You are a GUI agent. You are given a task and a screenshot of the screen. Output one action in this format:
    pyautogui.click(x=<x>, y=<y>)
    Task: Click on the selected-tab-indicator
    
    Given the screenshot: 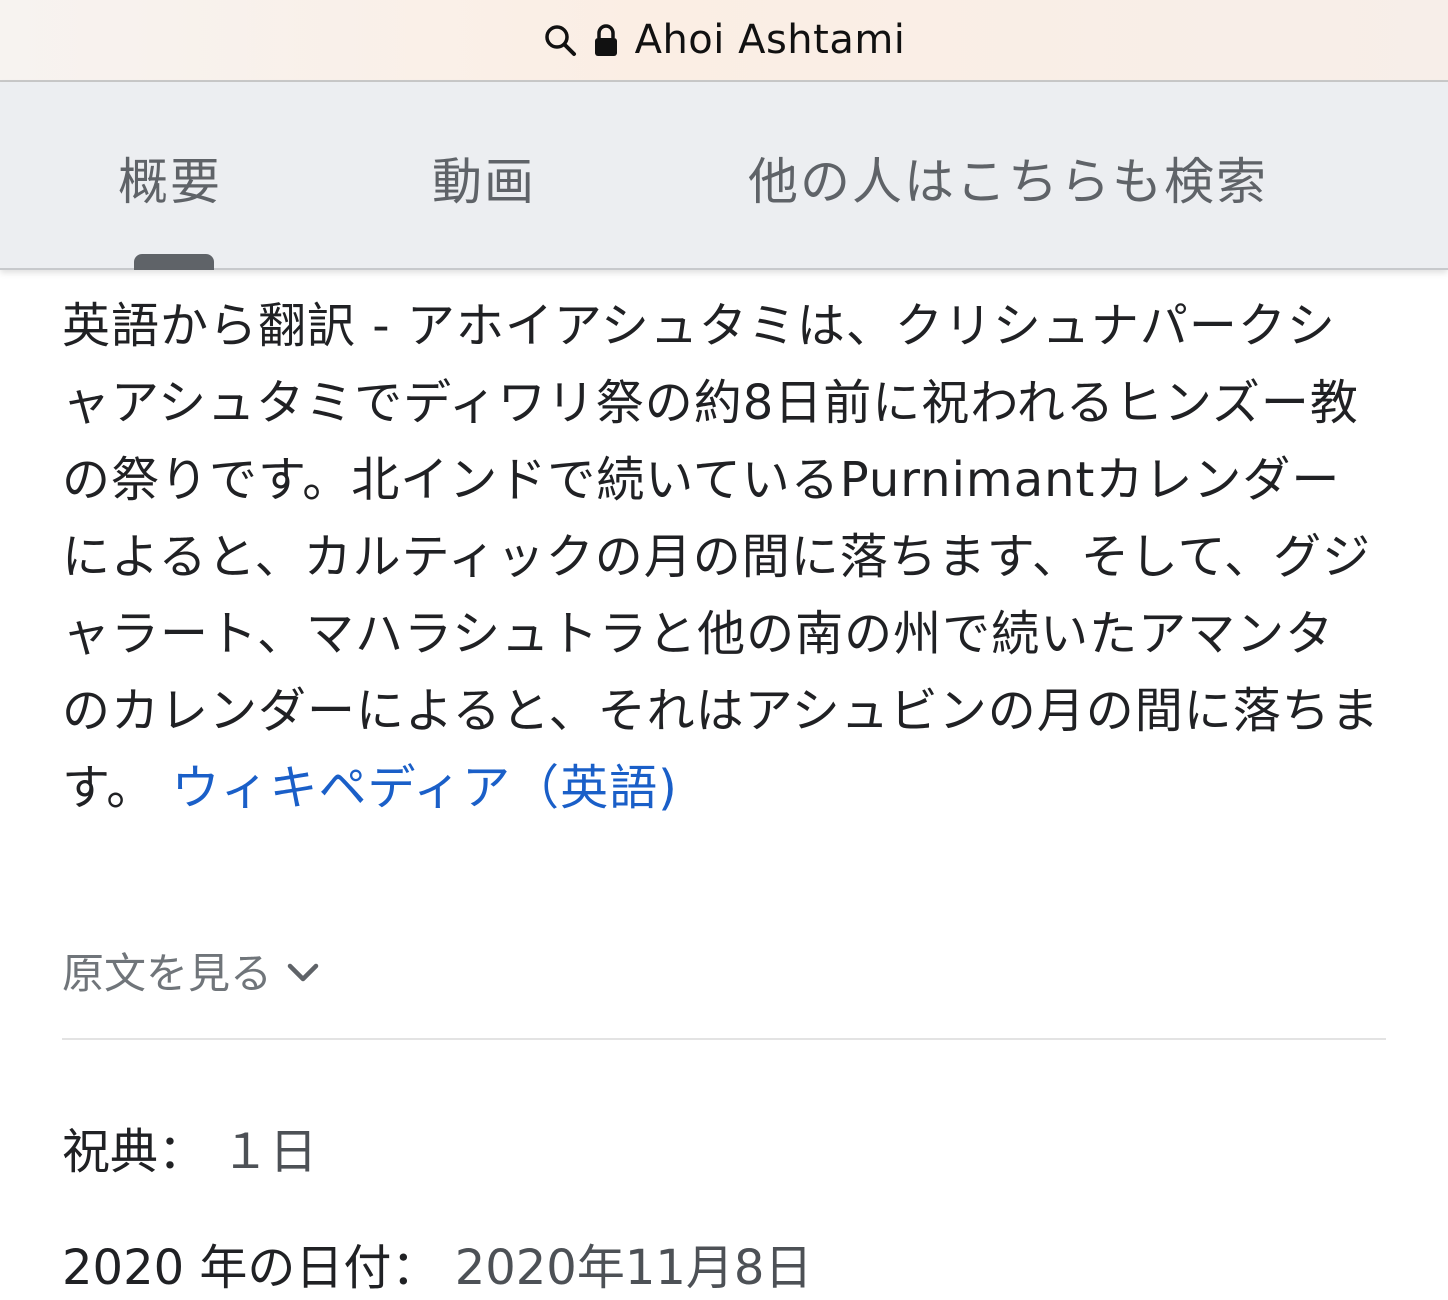 What is the action you would take?
    pyautogui.click(x=174, y=262)
    